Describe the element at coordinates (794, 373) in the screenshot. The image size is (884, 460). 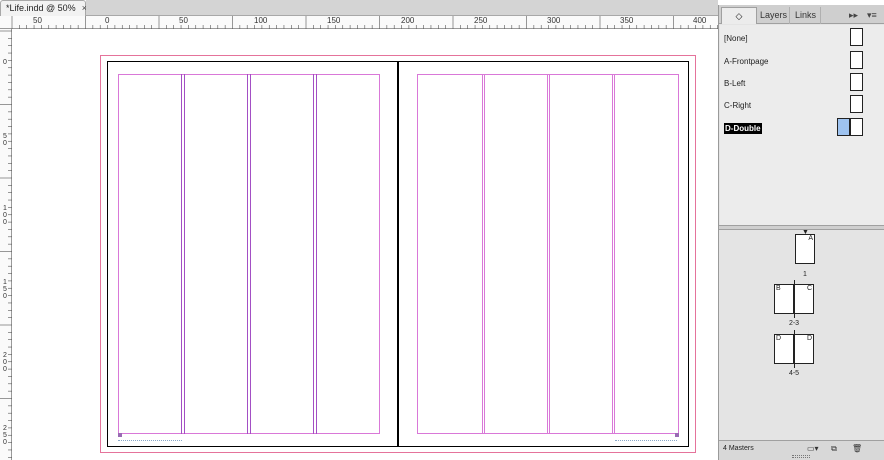
I see `page-number-label: 4-5` at that location.